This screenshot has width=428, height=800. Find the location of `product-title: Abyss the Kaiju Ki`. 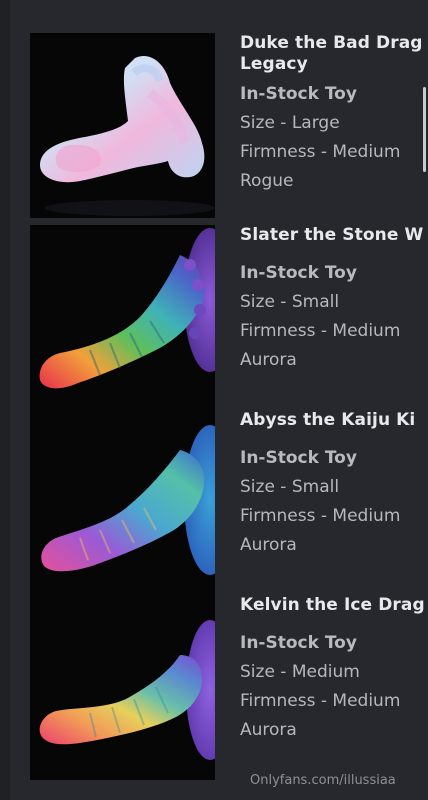

product-title: Abyss the Kaiju Ki is located at coordinates (334, 420).